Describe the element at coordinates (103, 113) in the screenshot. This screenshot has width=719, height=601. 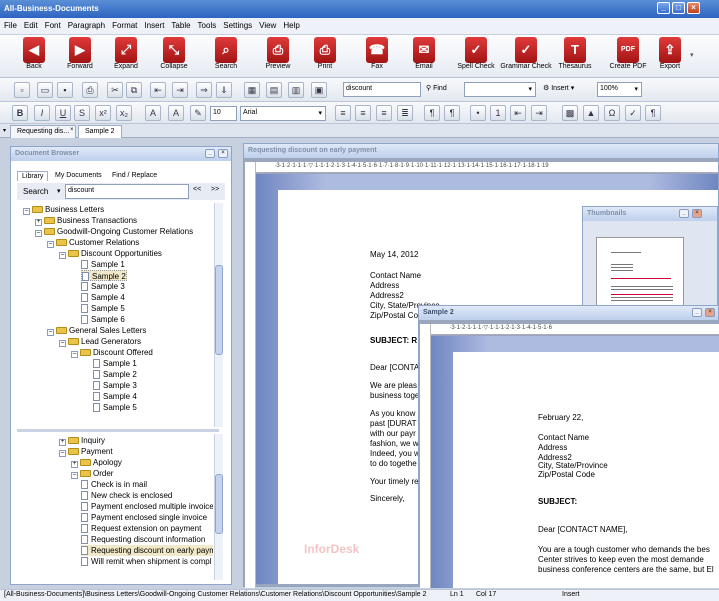
I see `superscript-icon: x²` at that location.